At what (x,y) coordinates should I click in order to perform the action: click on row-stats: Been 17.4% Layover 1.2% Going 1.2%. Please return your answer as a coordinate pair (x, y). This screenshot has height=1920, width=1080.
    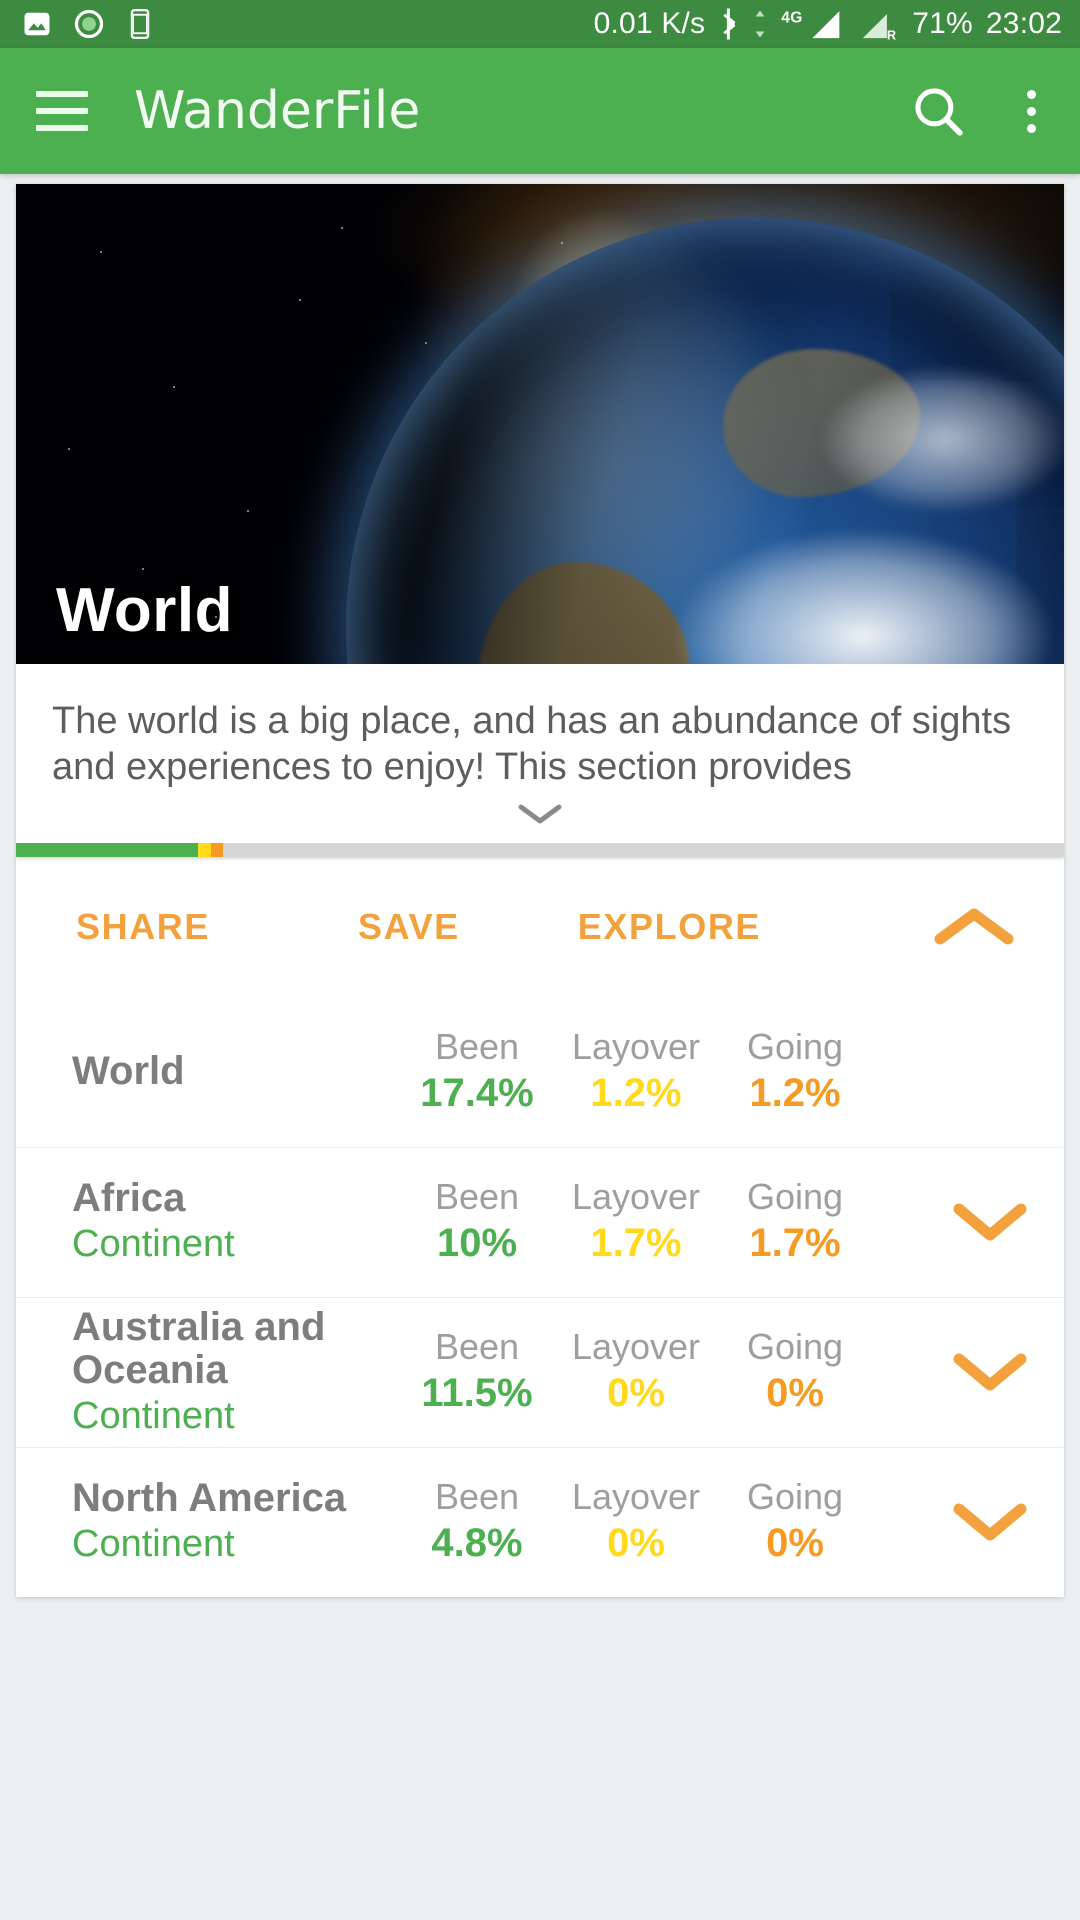
    Looking at the image, I should click on (672, 1071).